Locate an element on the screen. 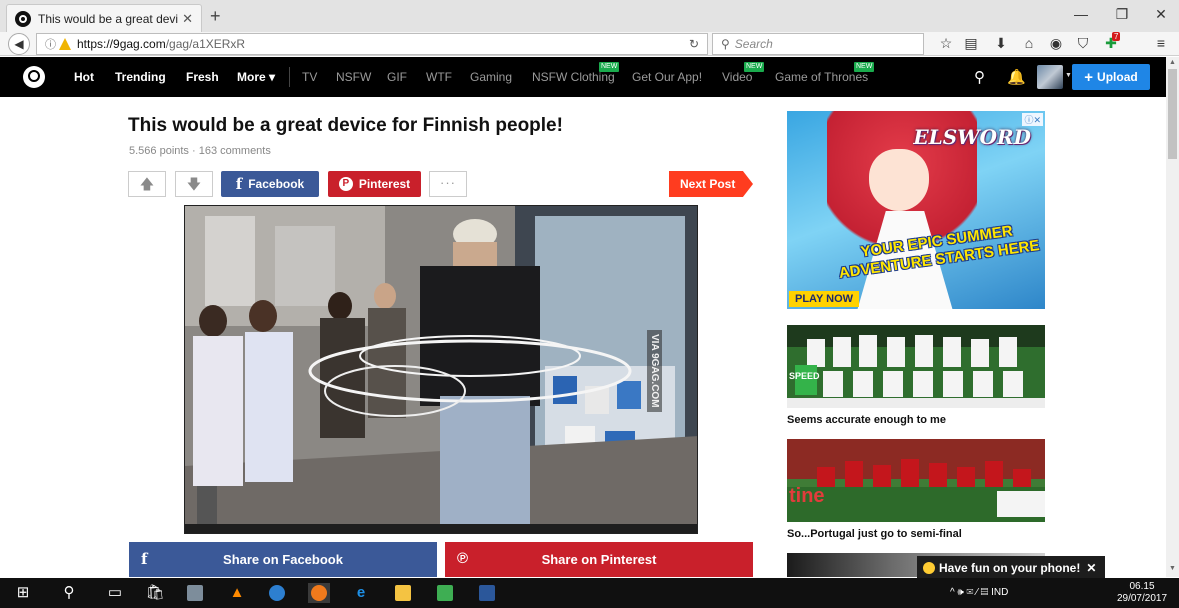 This screenshot has height=608, width=1179. smiley-icon is located at coordinates (929, 568).